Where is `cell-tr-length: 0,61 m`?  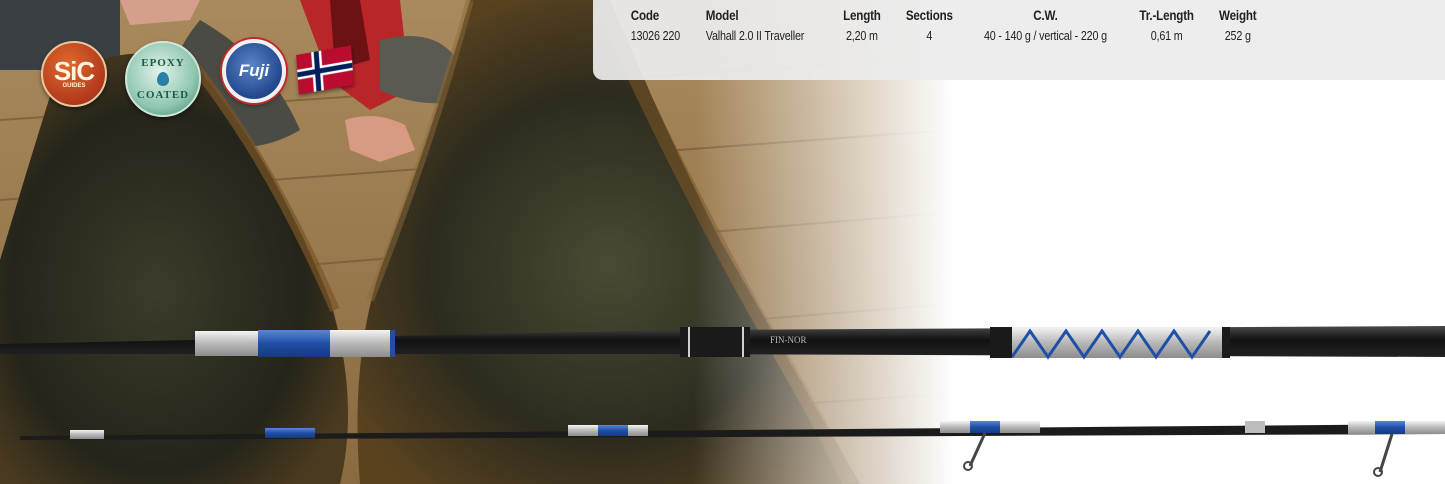 cell-tr-length: 0,61 m is located at coordinates (1166, 36).